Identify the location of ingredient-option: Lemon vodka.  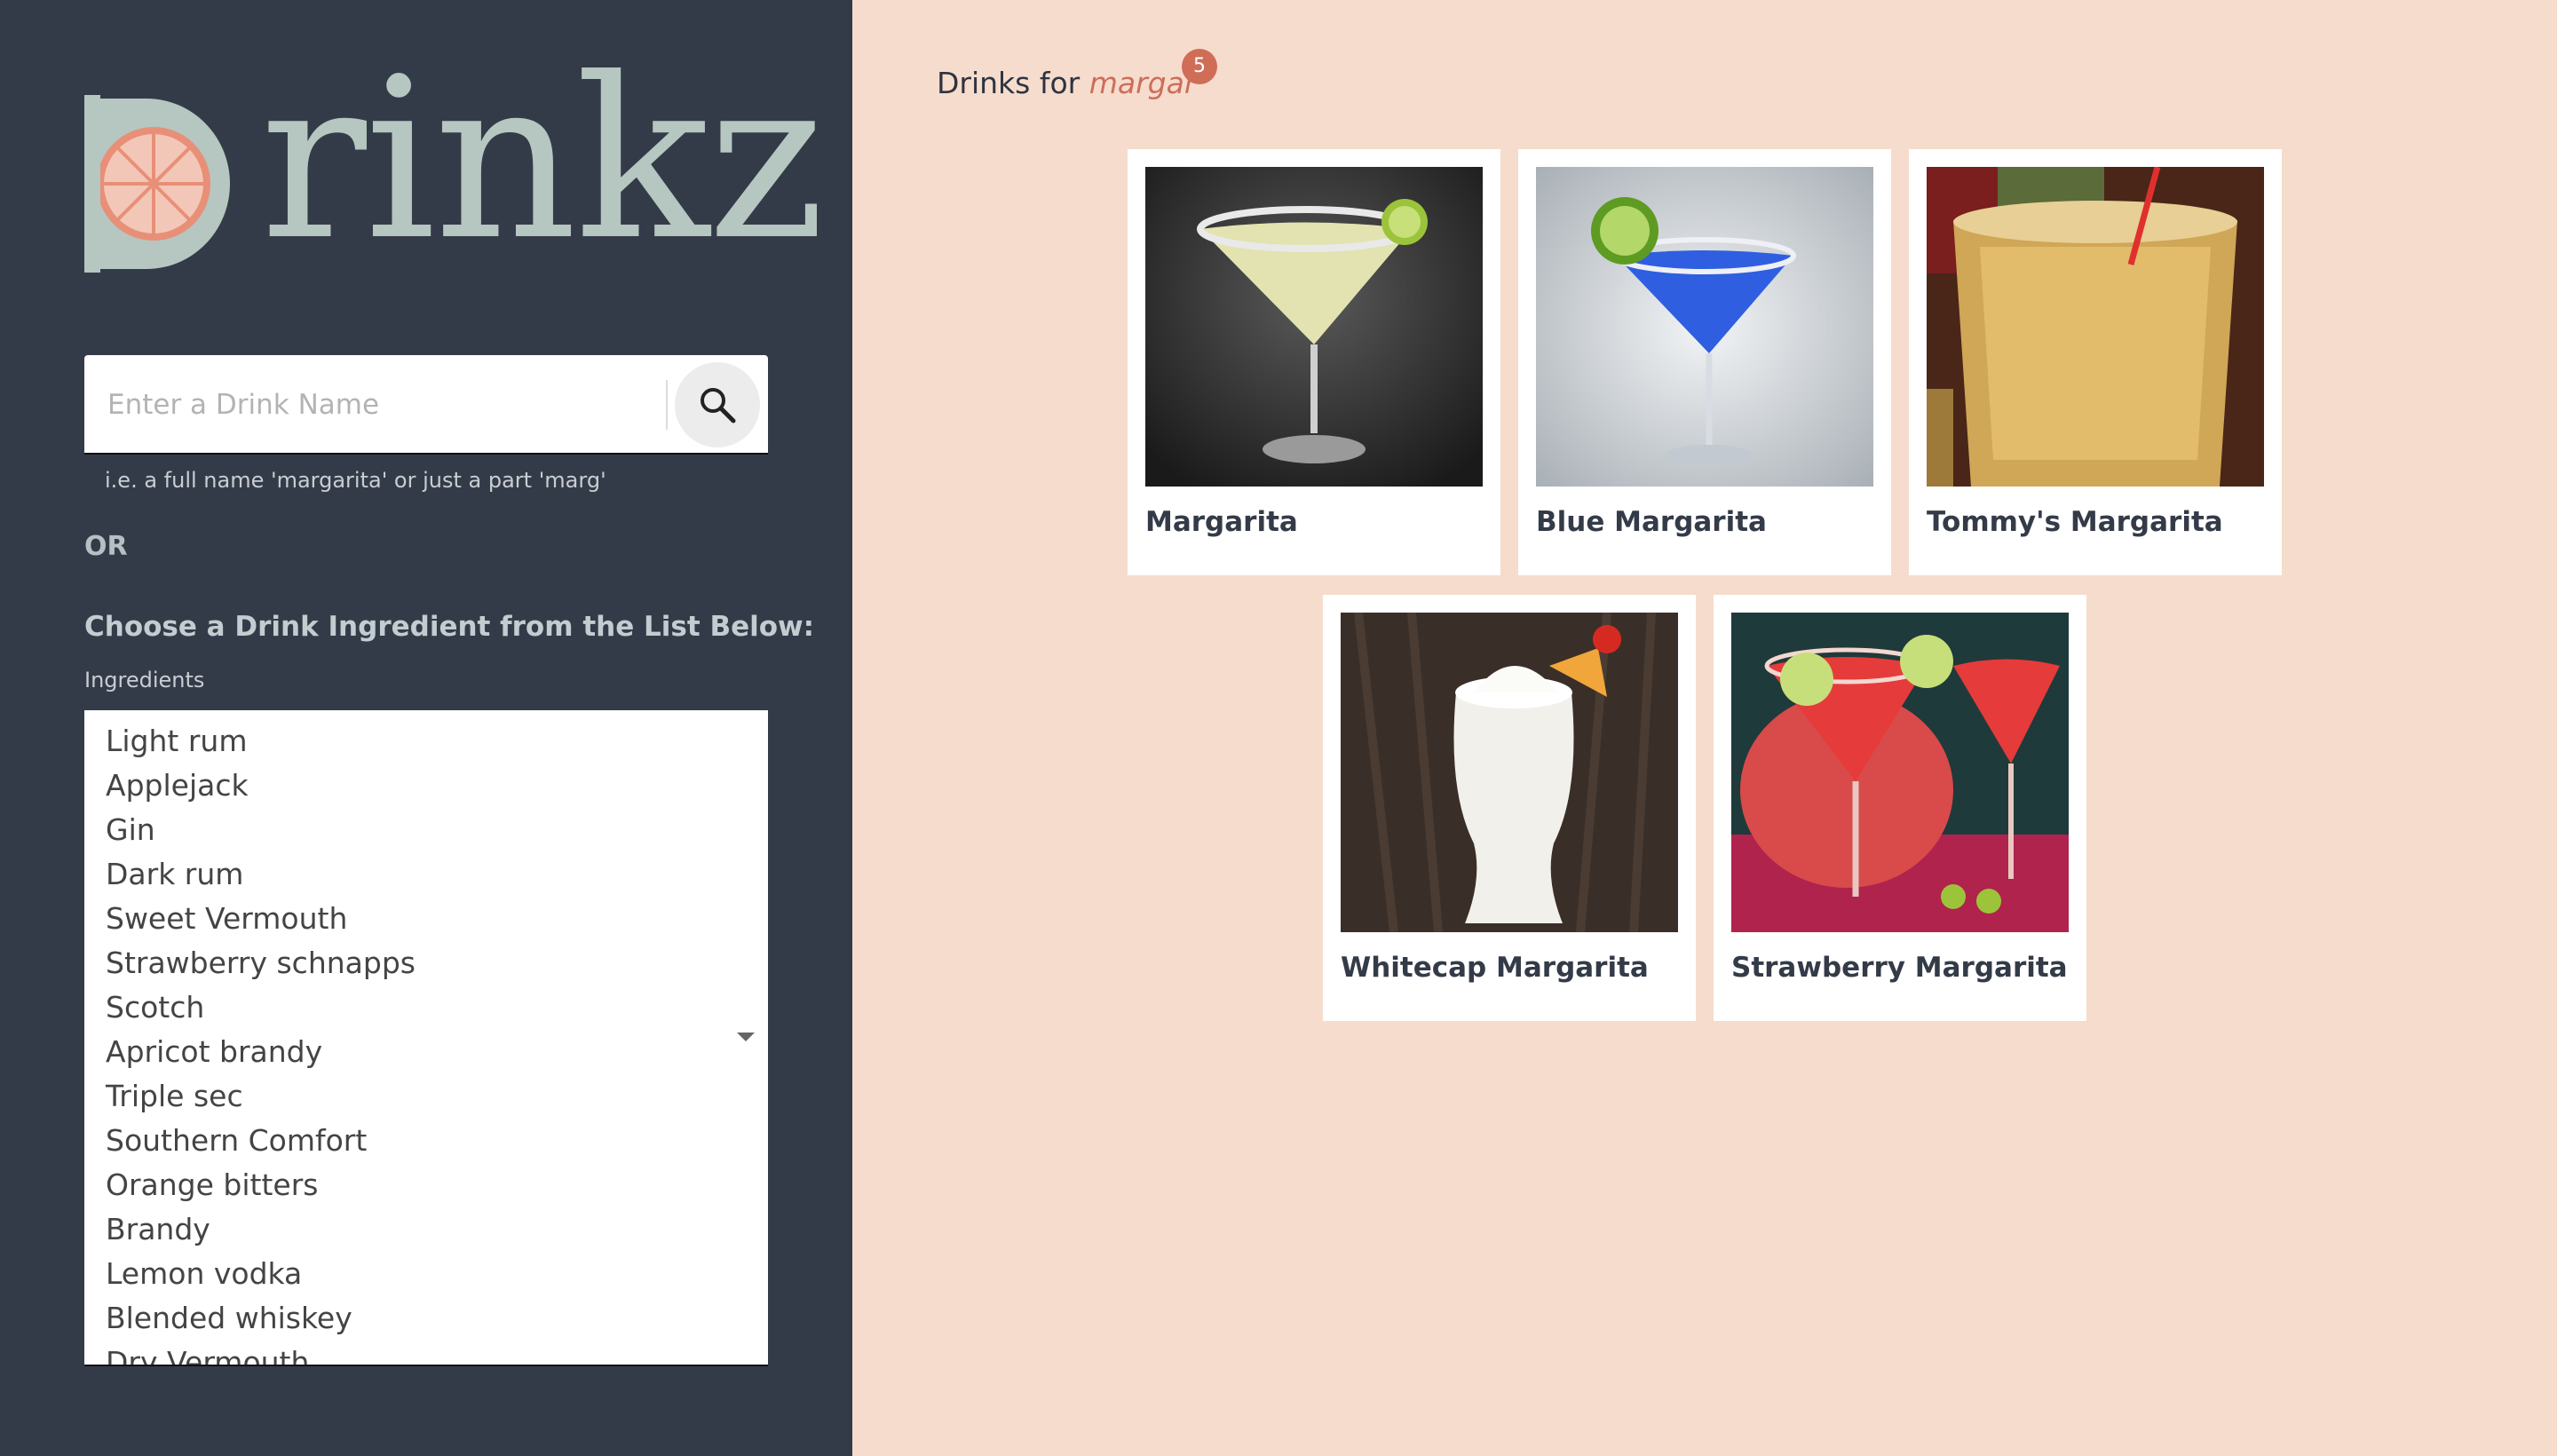
(204, 1273).